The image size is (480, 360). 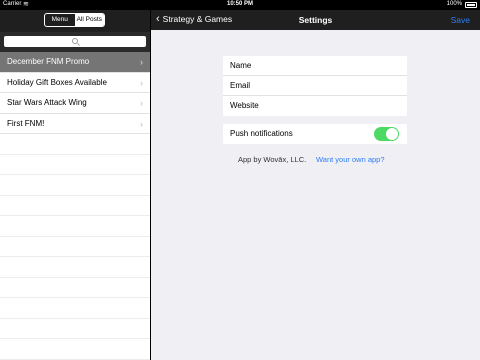 I want to click on email-field: Email, so click(x=315, y=86).